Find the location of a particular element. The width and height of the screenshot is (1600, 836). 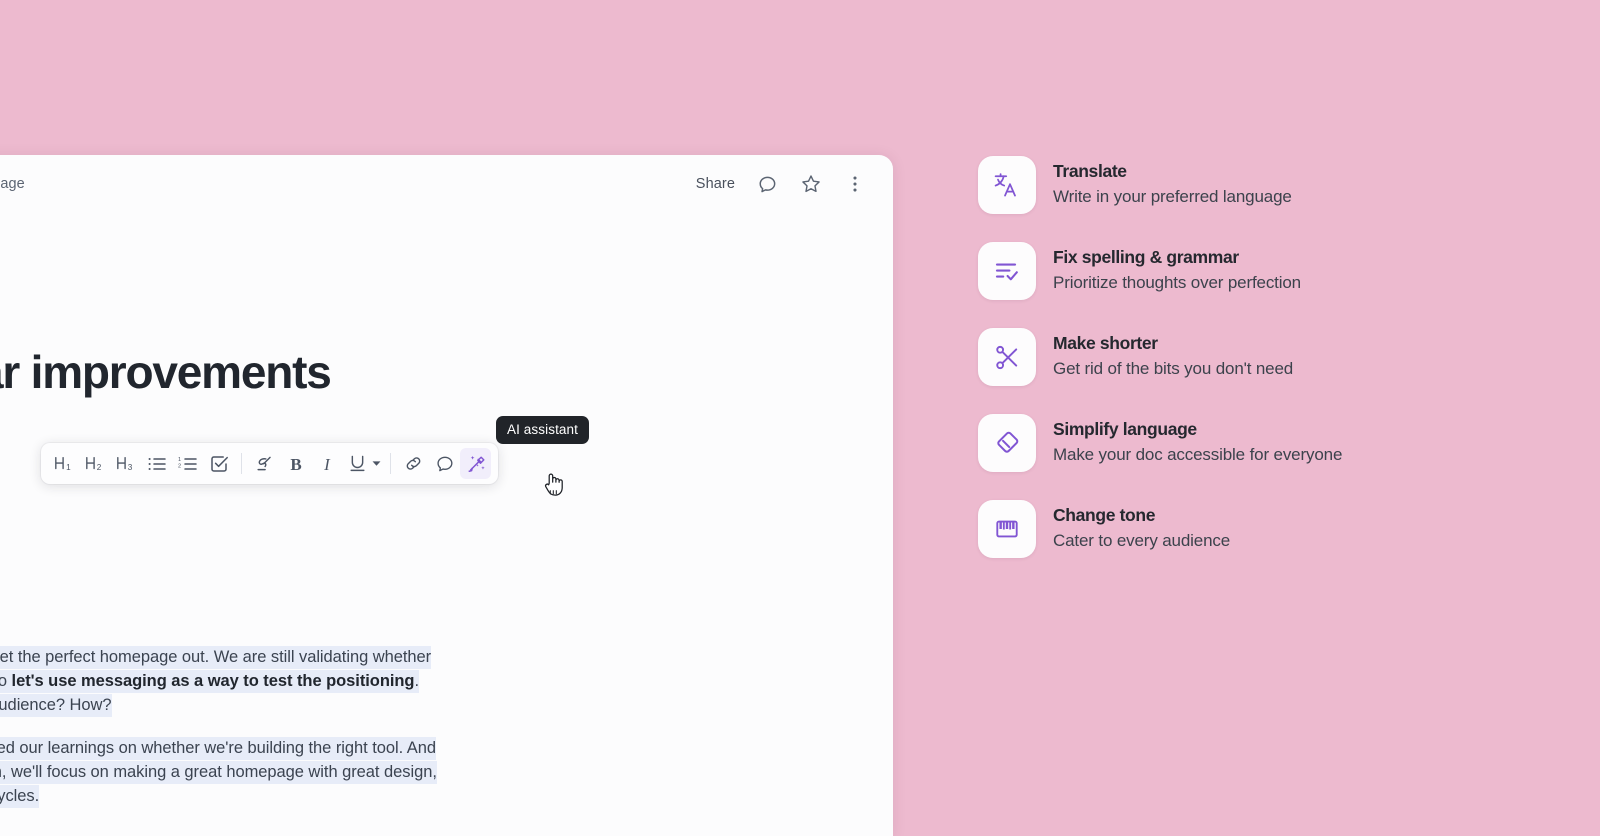

ai-menu-item-subtitle: Get rid of the bits you don't need is located at coordinates (1173, 368).